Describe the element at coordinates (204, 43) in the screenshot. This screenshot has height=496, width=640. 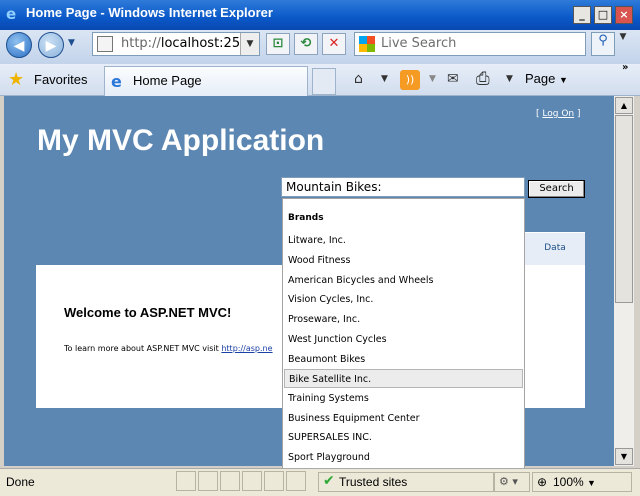
I see `url-host: localhost:251` at that location.